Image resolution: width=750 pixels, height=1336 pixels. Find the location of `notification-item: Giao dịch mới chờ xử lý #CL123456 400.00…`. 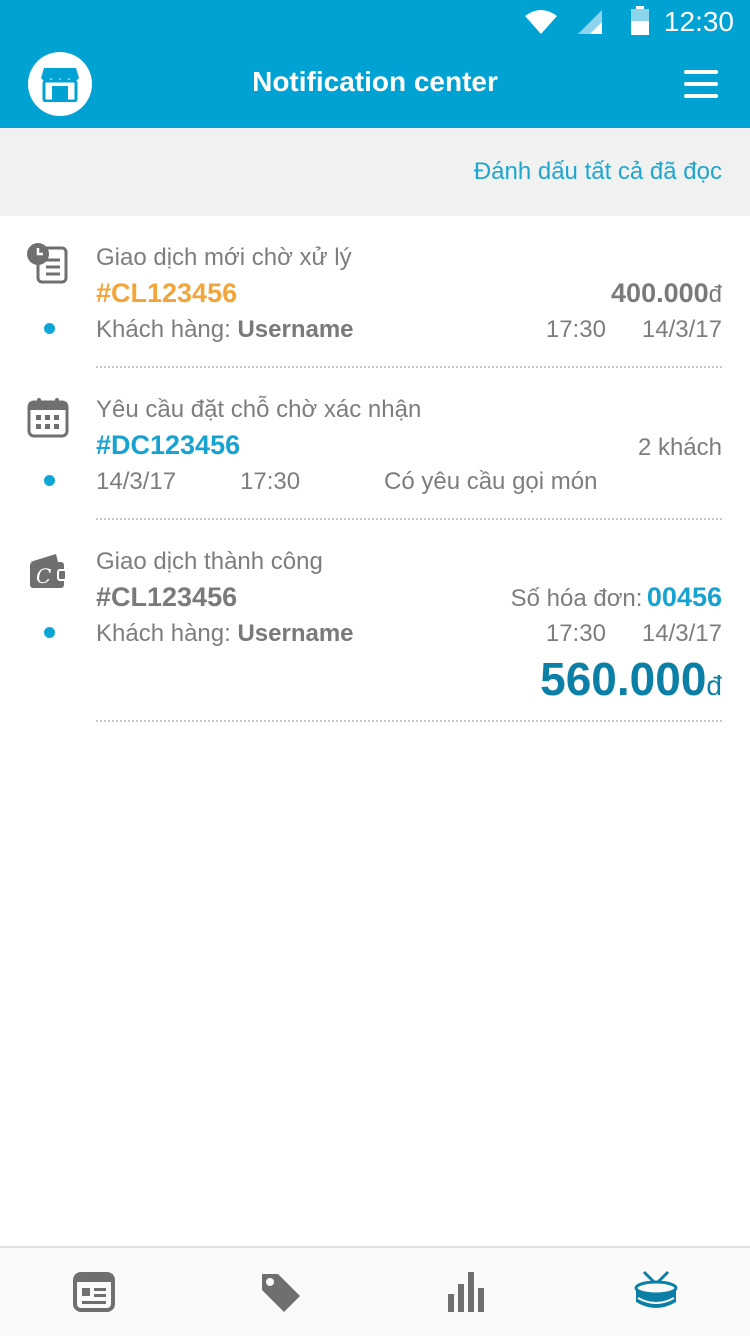

notification-item: Giao dịch mới chờ xử lý #CL123456 400.00… is located at coordinates (375, 303).